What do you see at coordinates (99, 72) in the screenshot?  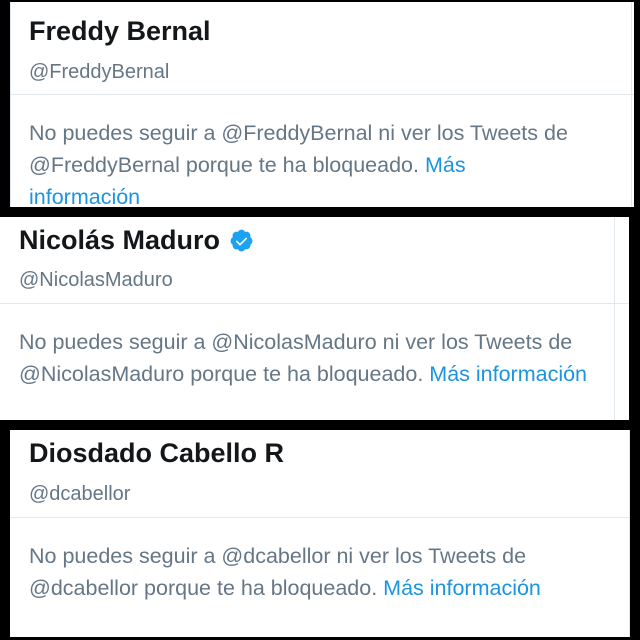 I see `profile-handle: @FreddyBernal` at bounding box center [99, 72].